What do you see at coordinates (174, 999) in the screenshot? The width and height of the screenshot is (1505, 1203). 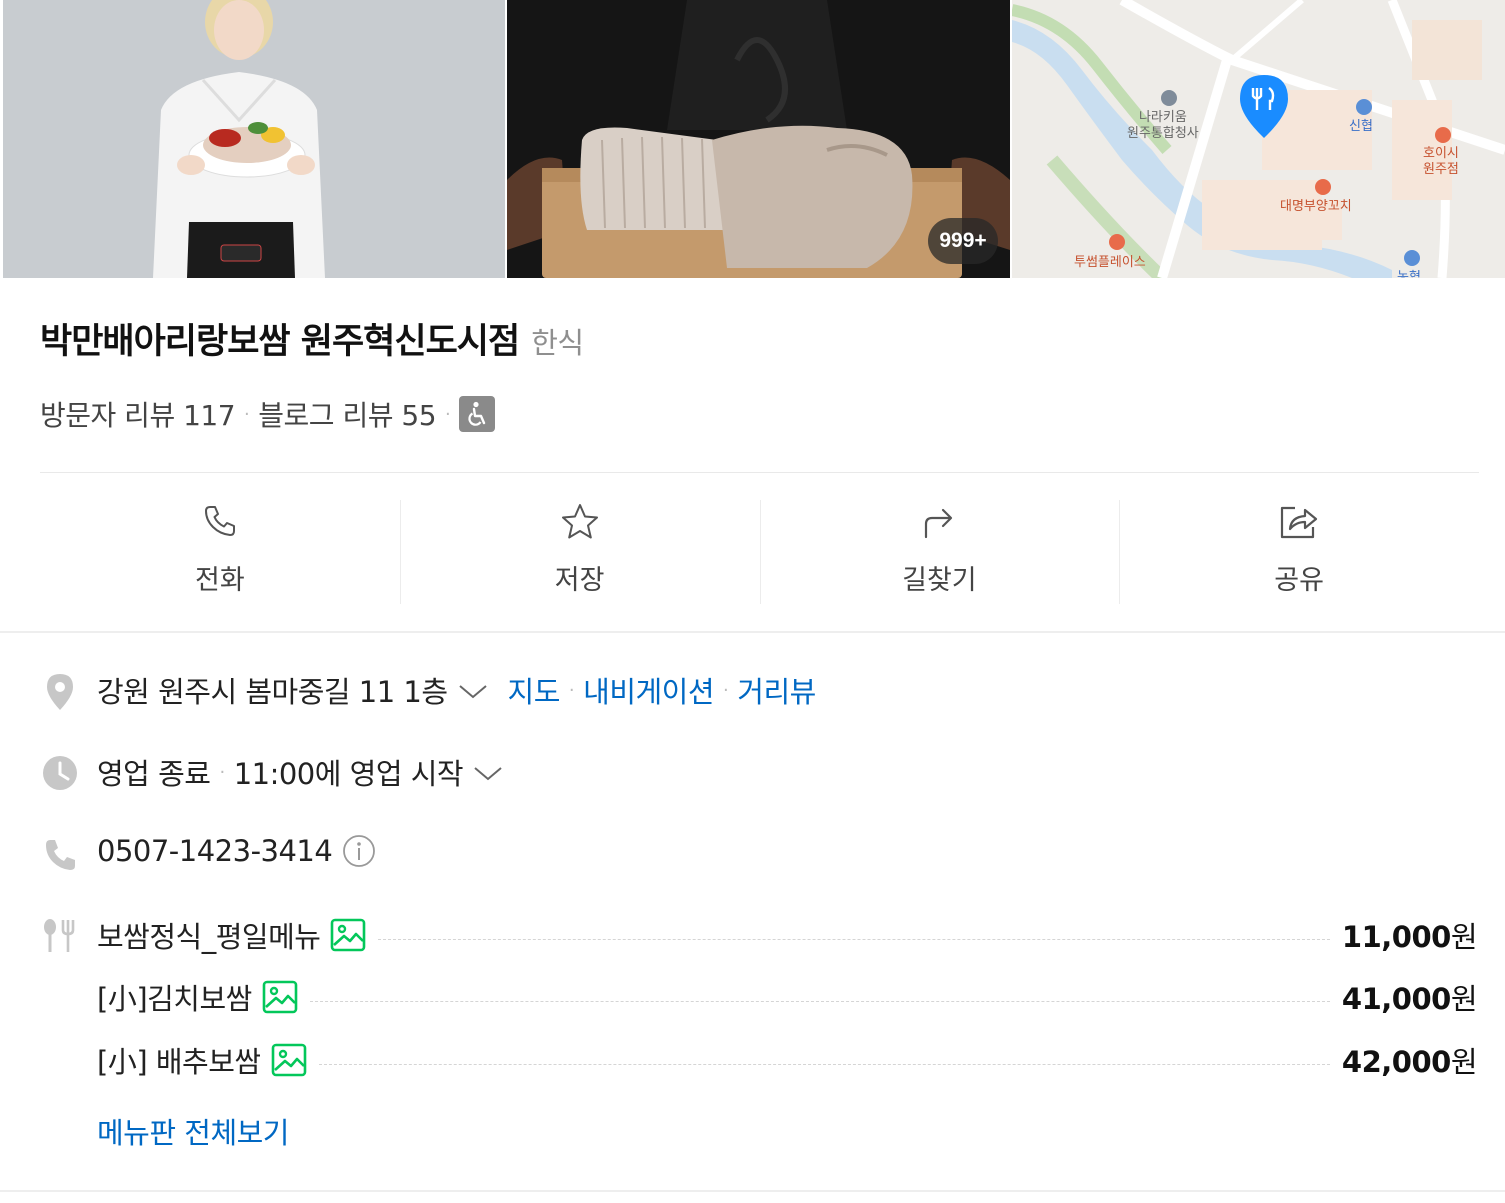 I see `menu-item-name: [小]김치보쌈` at bounding box center [174, 999].